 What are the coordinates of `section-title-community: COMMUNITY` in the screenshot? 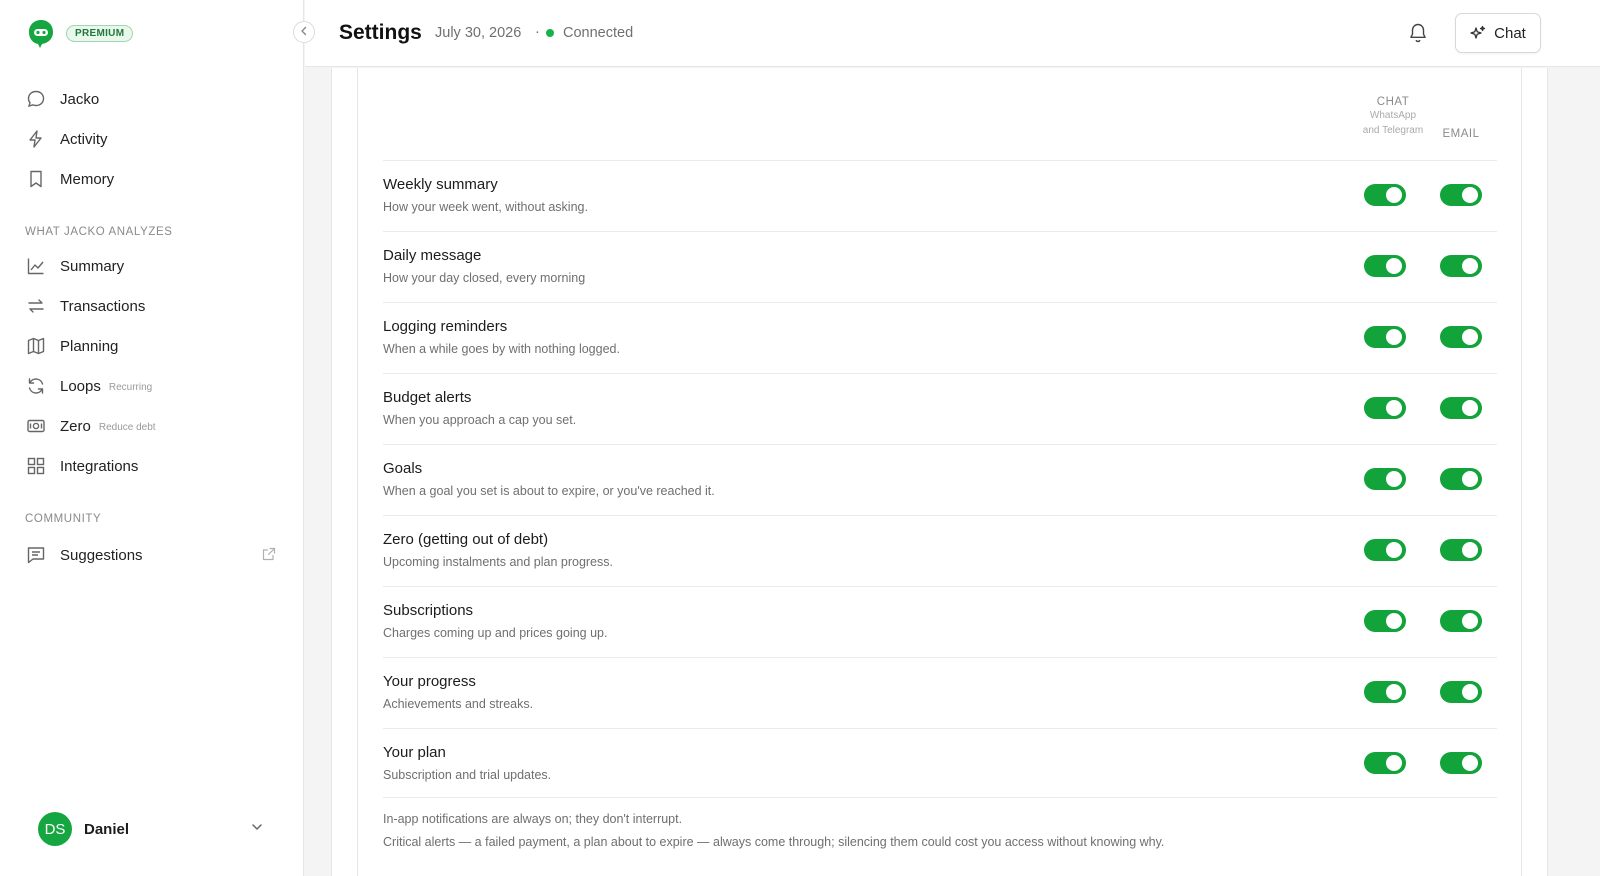 It's located at (63, 519).